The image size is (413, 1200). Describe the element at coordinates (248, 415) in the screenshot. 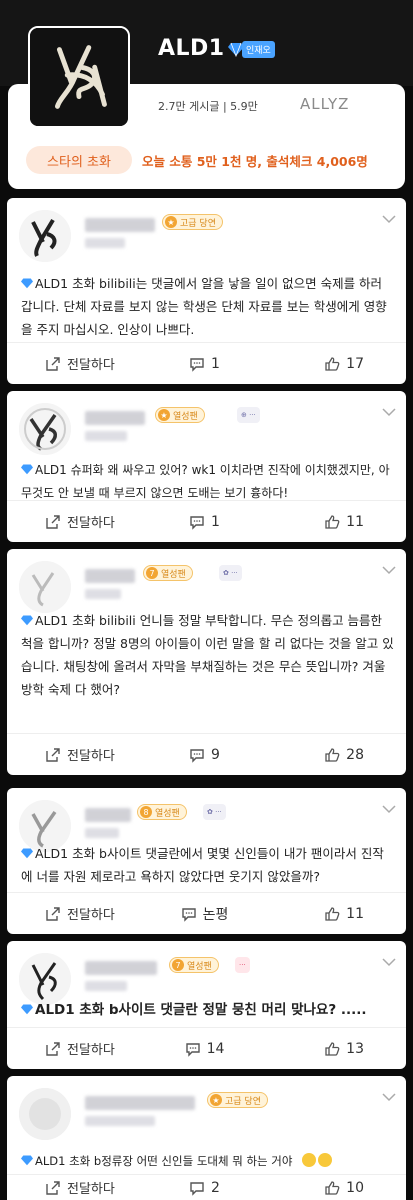

I see `extra-badge: ⊕ ···` at that location.